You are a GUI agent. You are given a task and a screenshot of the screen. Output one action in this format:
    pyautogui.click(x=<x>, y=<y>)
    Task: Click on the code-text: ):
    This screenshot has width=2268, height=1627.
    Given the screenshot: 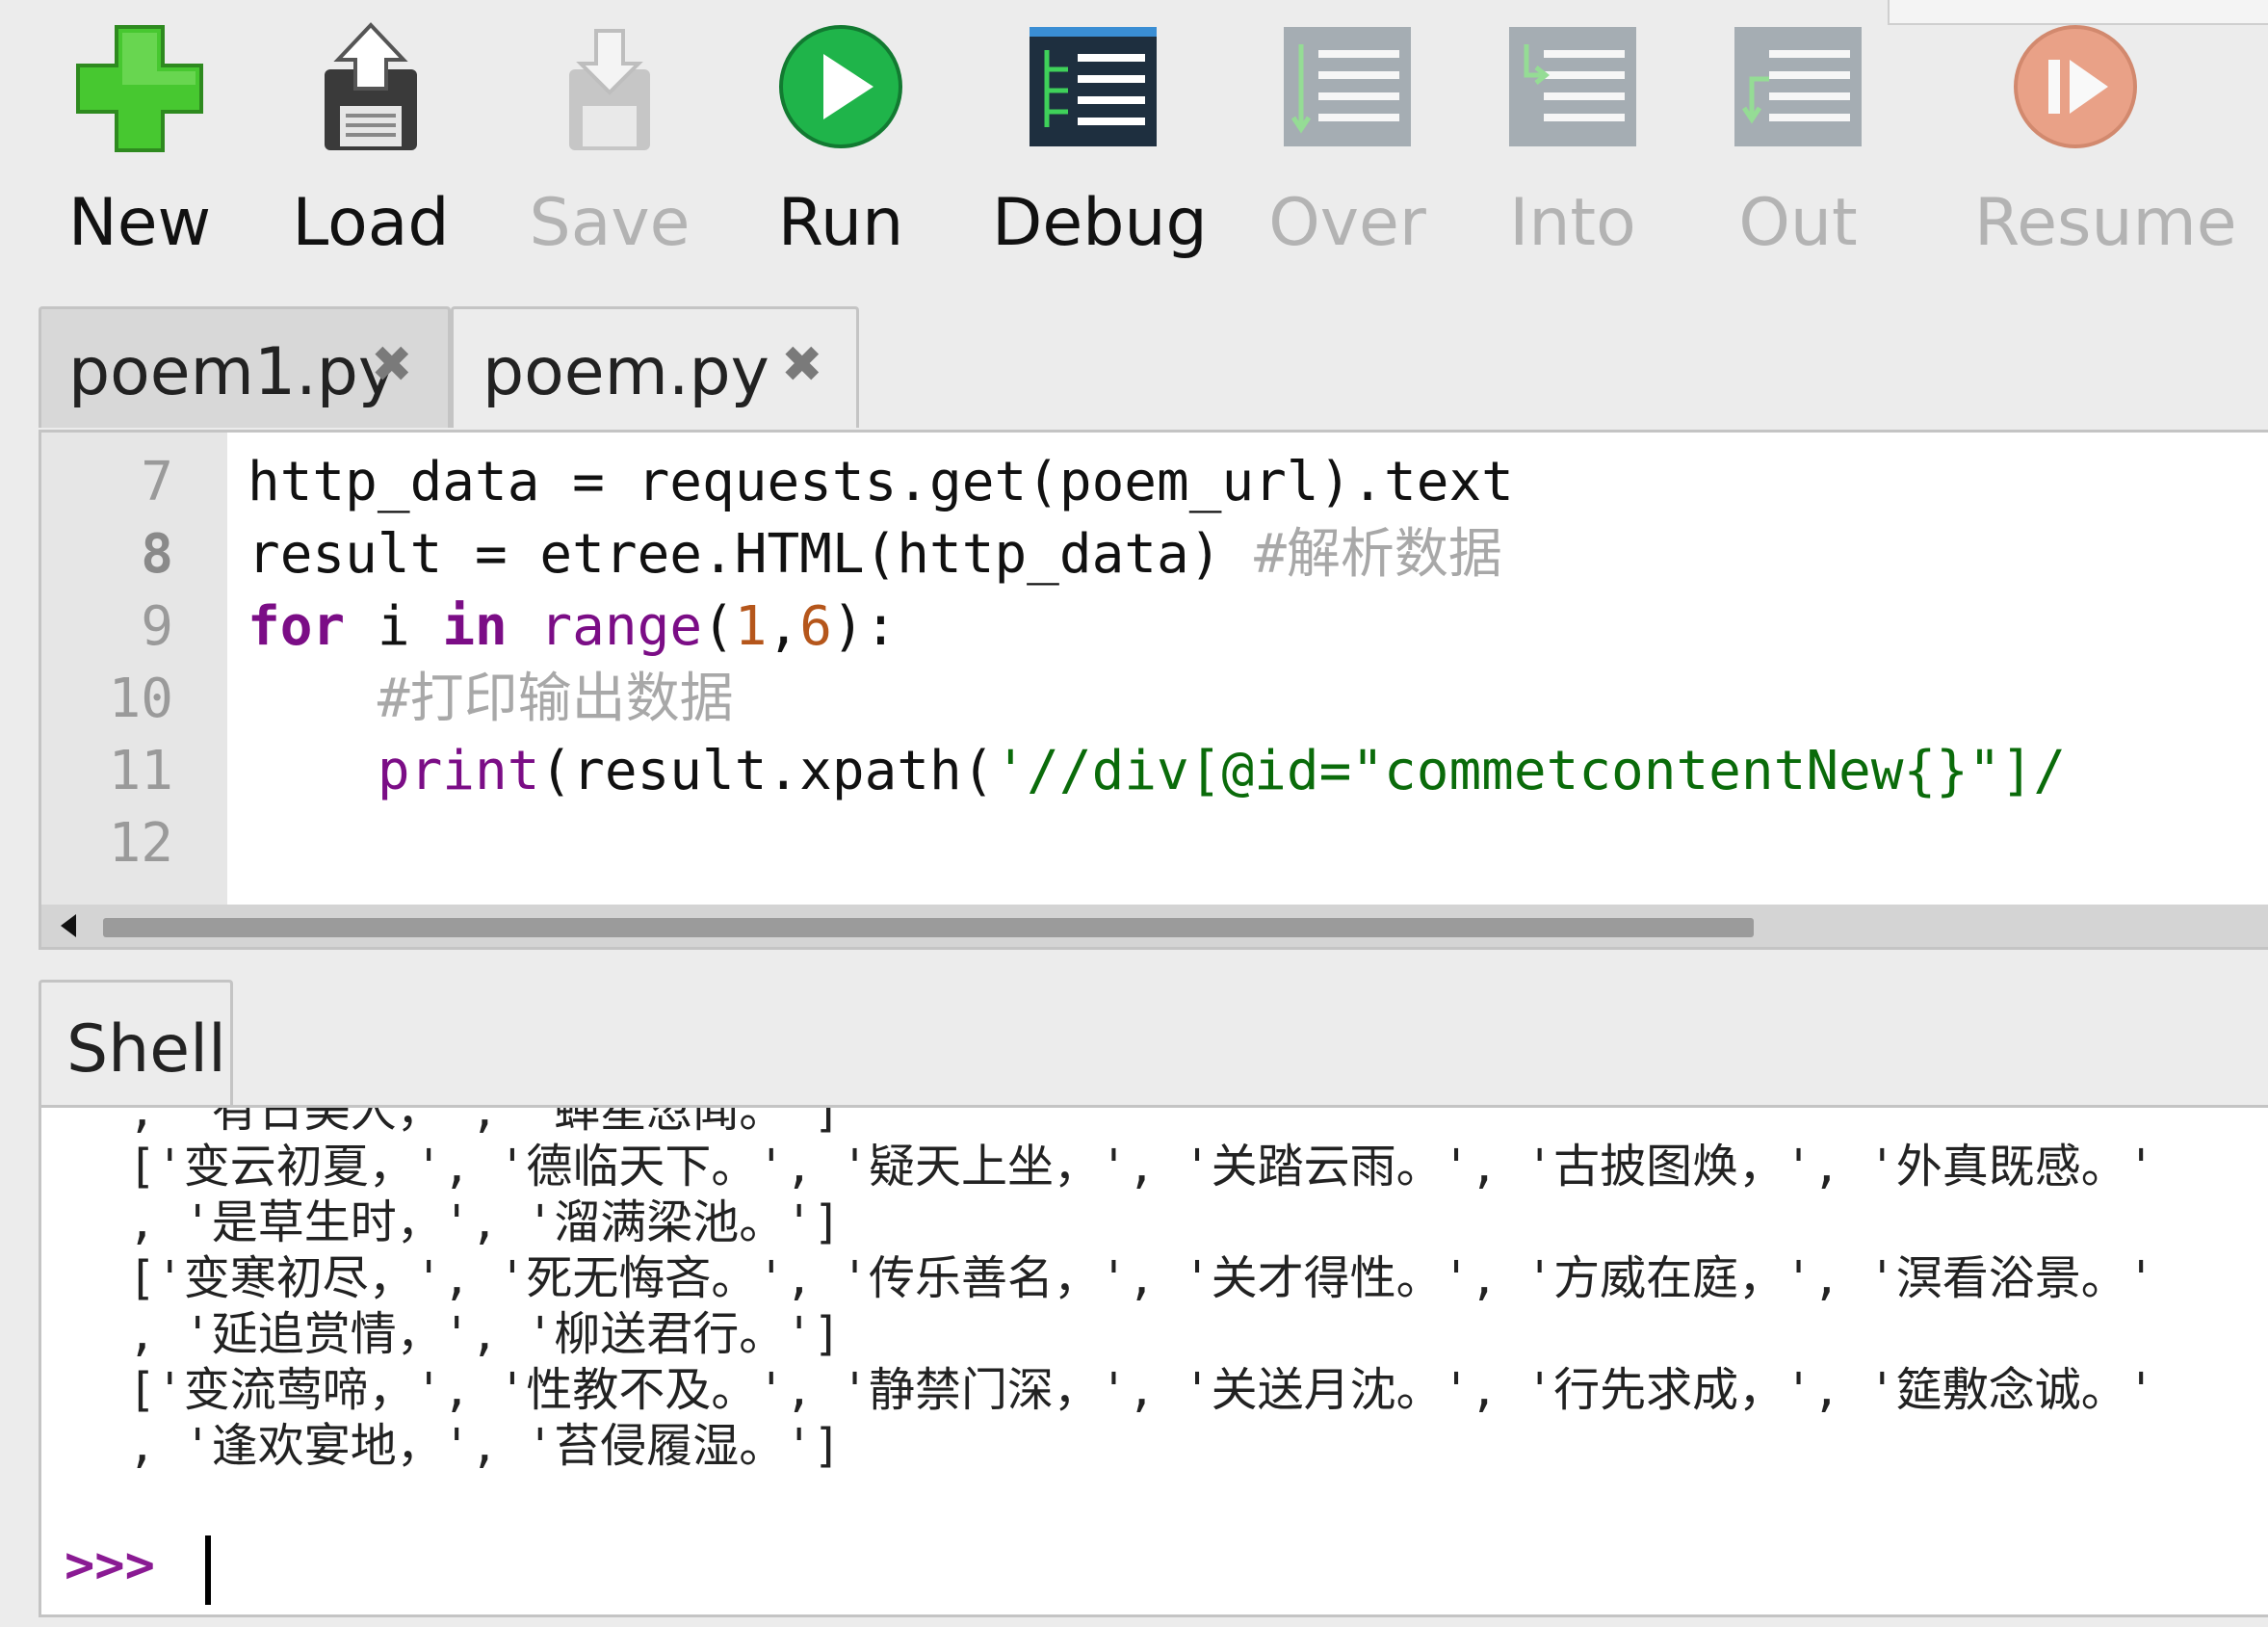 What is the action you would take?
    pyautogui.click(x=864, y=627)
    